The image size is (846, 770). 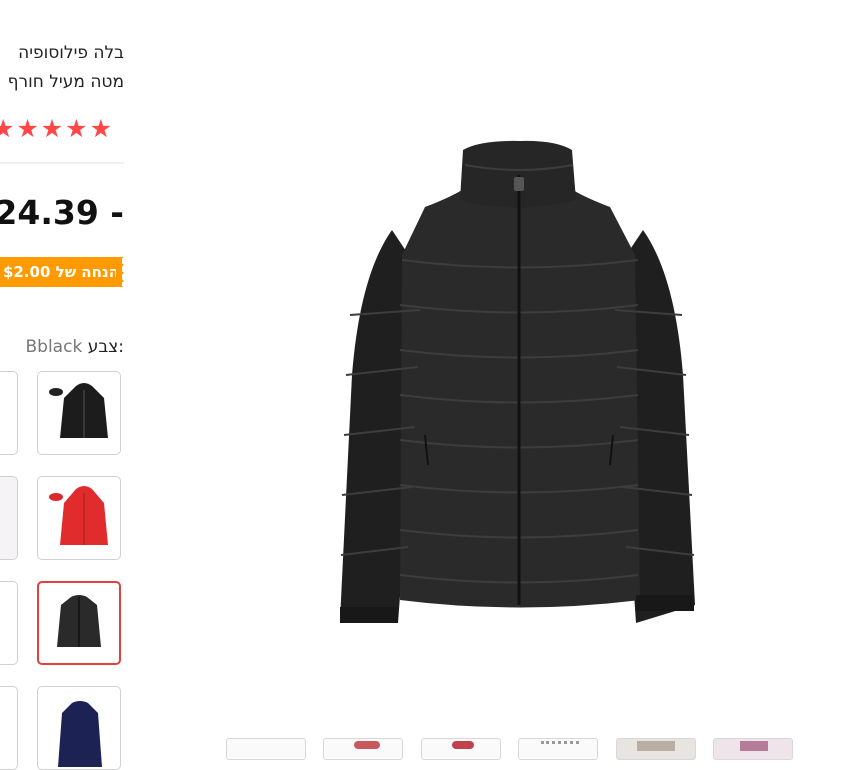 I want to click on product-title-line-2: מטה מעיל חורף, so click(x=66, y=82).